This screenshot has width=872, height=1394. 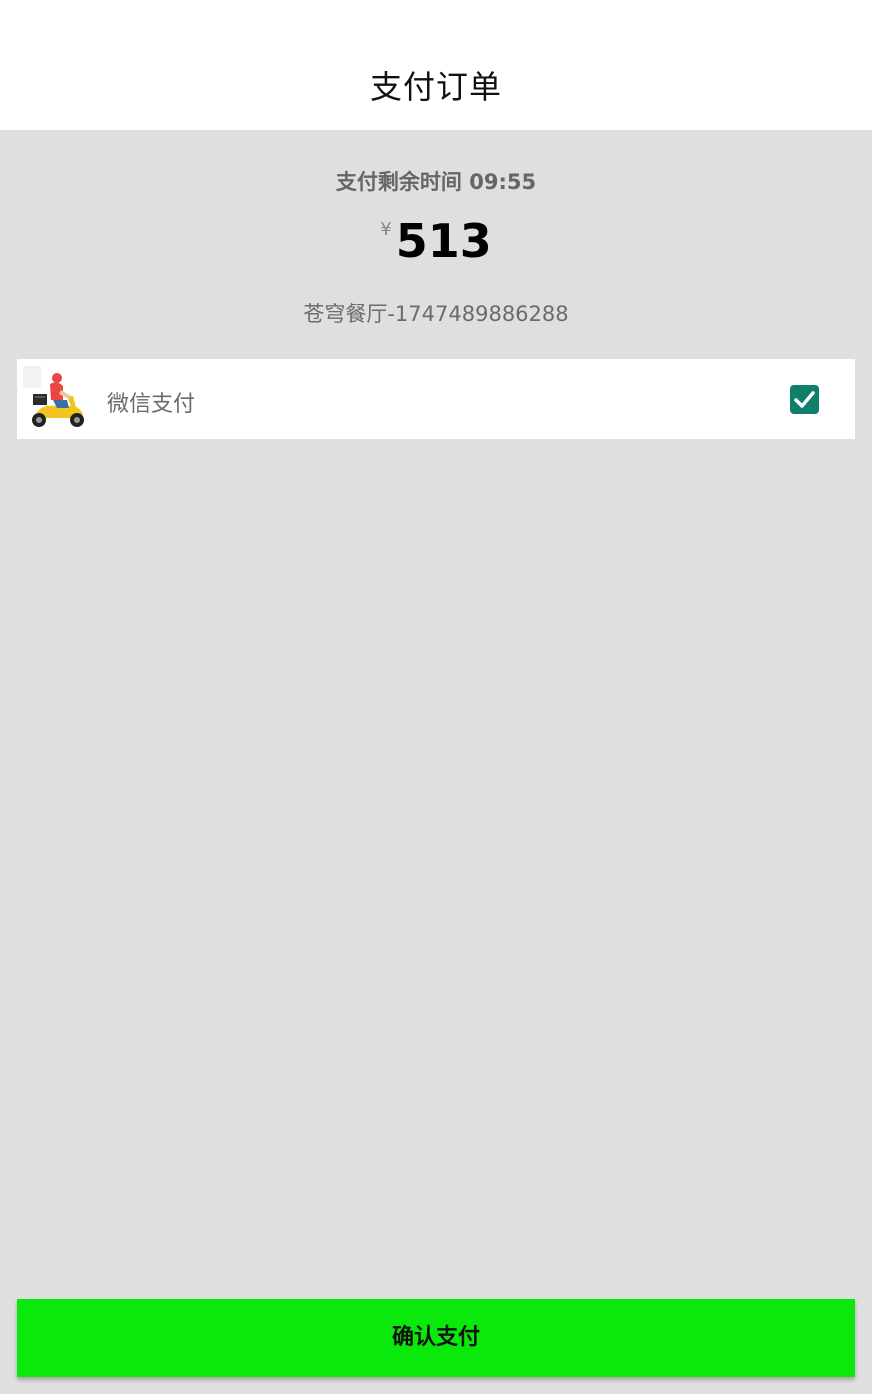 What do you see at coordinates (386, 229) in the screenshot?
I see `currency-symbol: ¥` at bounding box center [386, 229].